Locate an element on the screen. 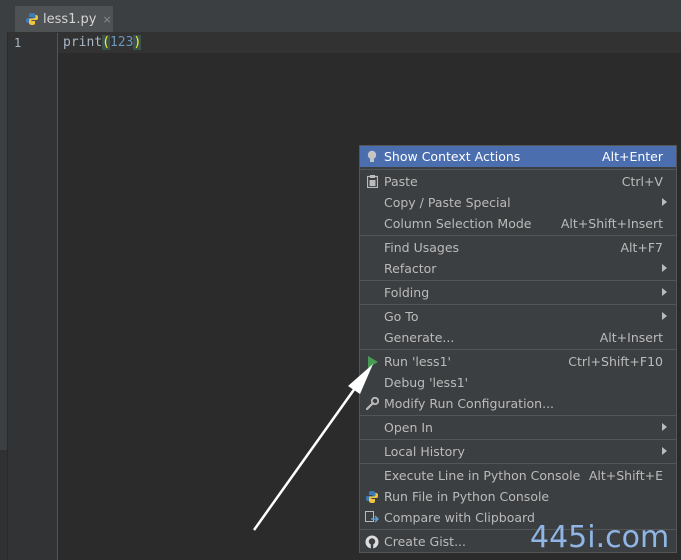  menu-item-shortcut: Alt+F7 is located at coordinates (641, 247).